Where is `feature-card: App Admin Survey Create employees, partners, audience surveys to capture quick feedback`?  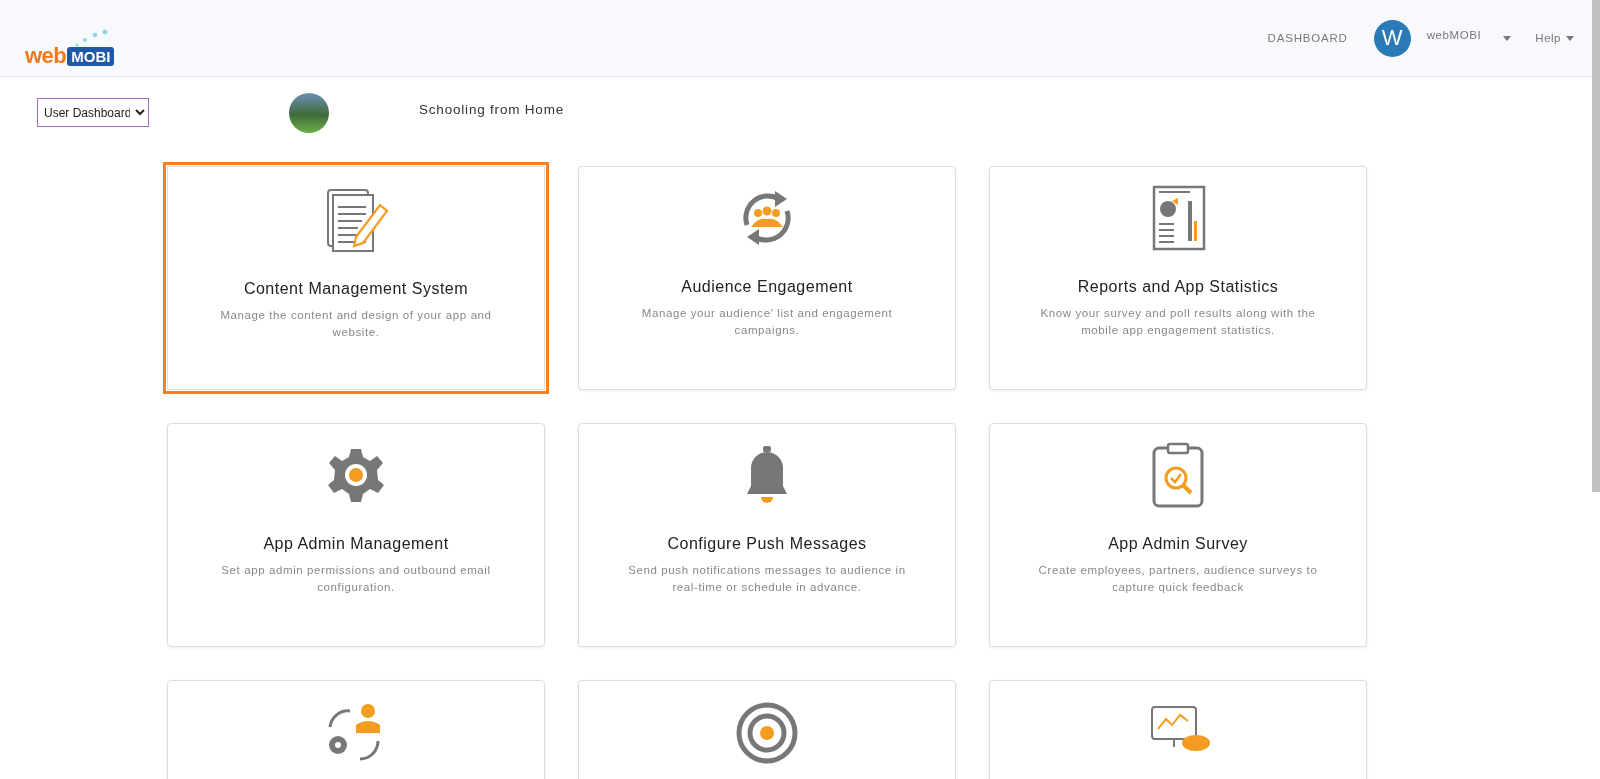 feature-card: App Admin Survey Create employees, partners, audience surveys to capture quick feedback is located at coordinates (1178, 535).